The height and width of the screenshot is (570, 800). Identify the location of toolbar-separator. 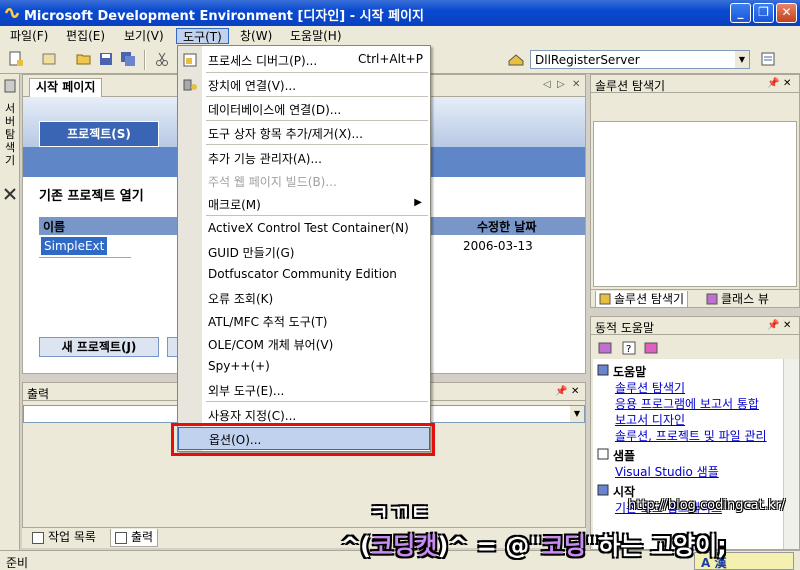
(145, 60).